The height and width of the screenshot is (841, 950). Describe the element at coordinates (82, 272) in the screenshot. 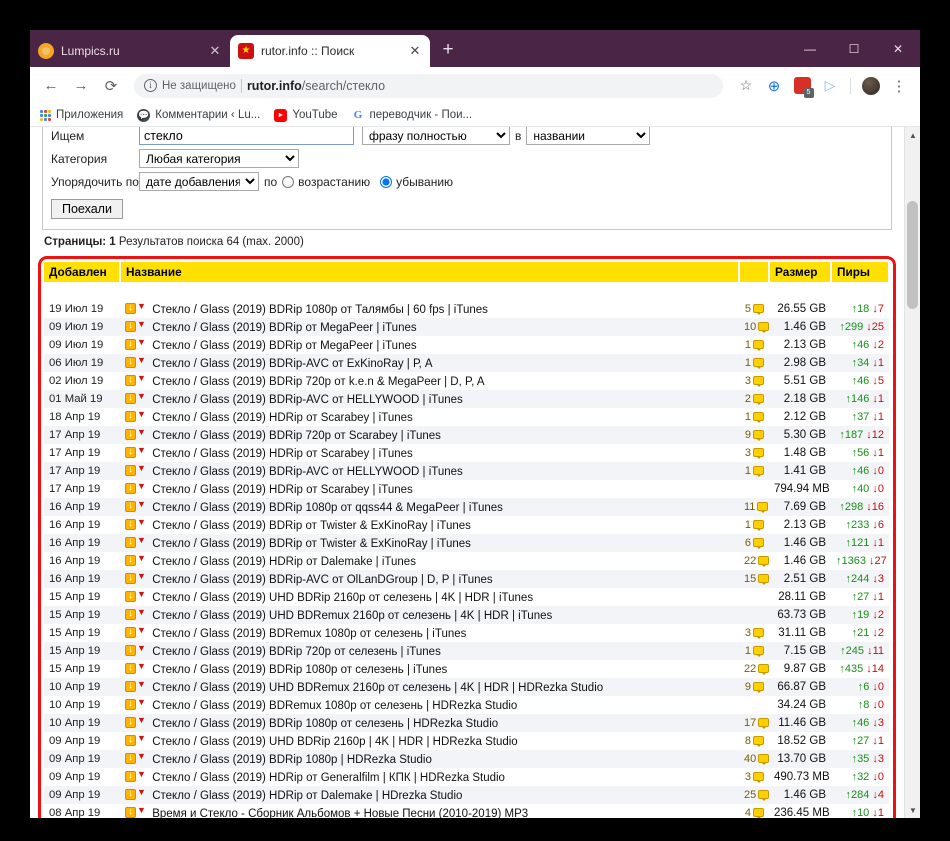

I see `column-header-added: Добавлен` at that location.